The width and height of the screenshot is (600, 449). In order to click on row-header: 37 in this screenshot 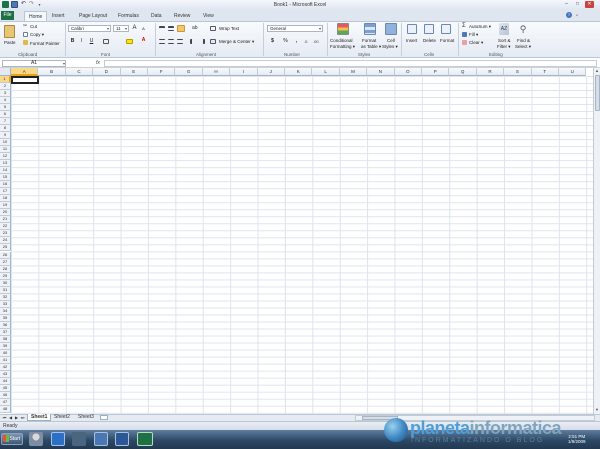, I will do `click(5, 332)`.